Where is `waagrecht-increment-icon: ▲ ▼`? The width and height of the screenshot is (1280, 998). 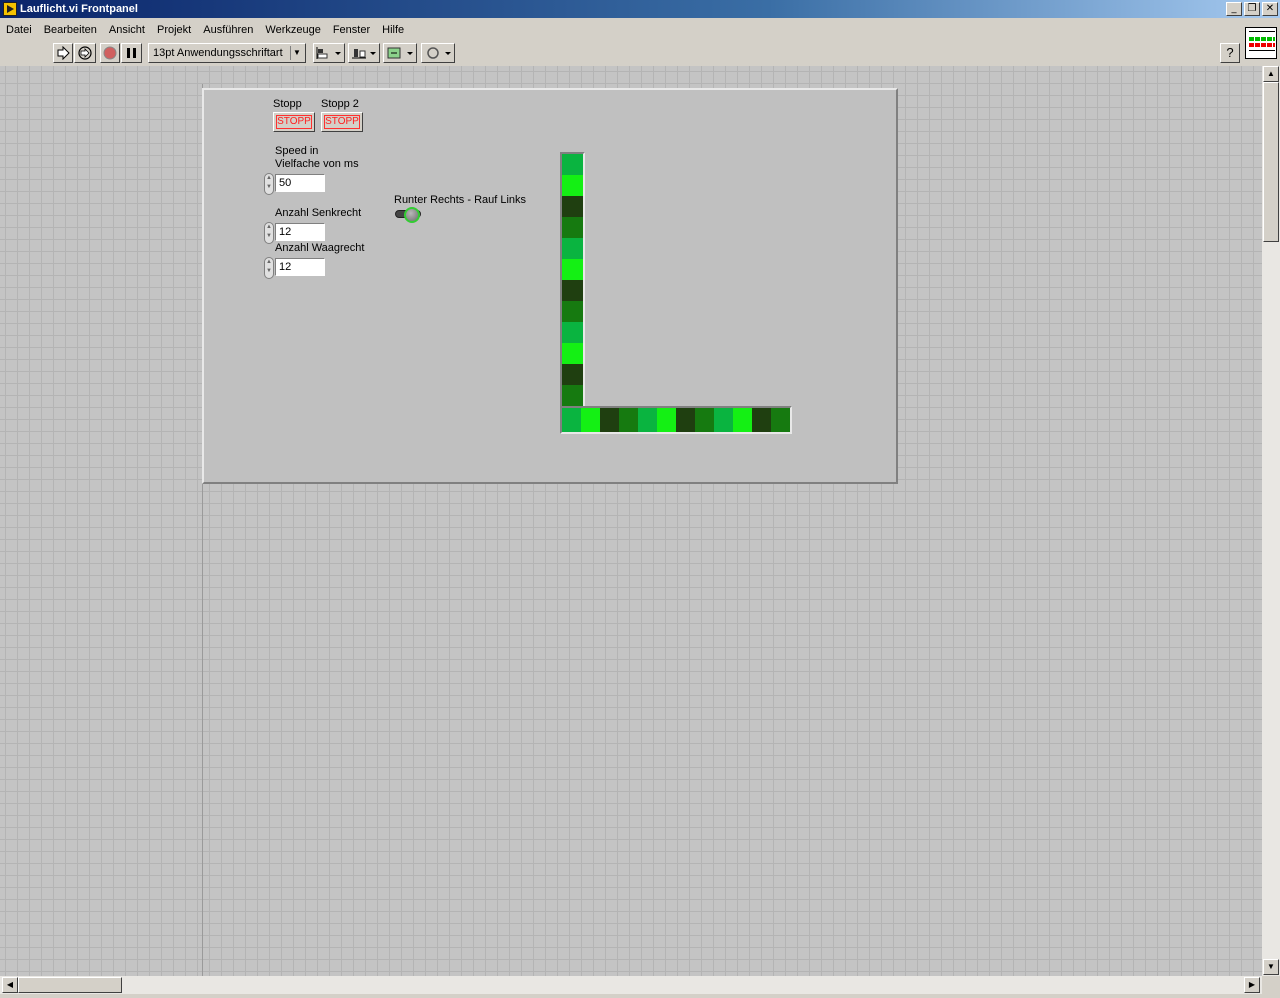 waagrecht-increment-icon: ▲ ▼ is located at coordinates (269, 268).